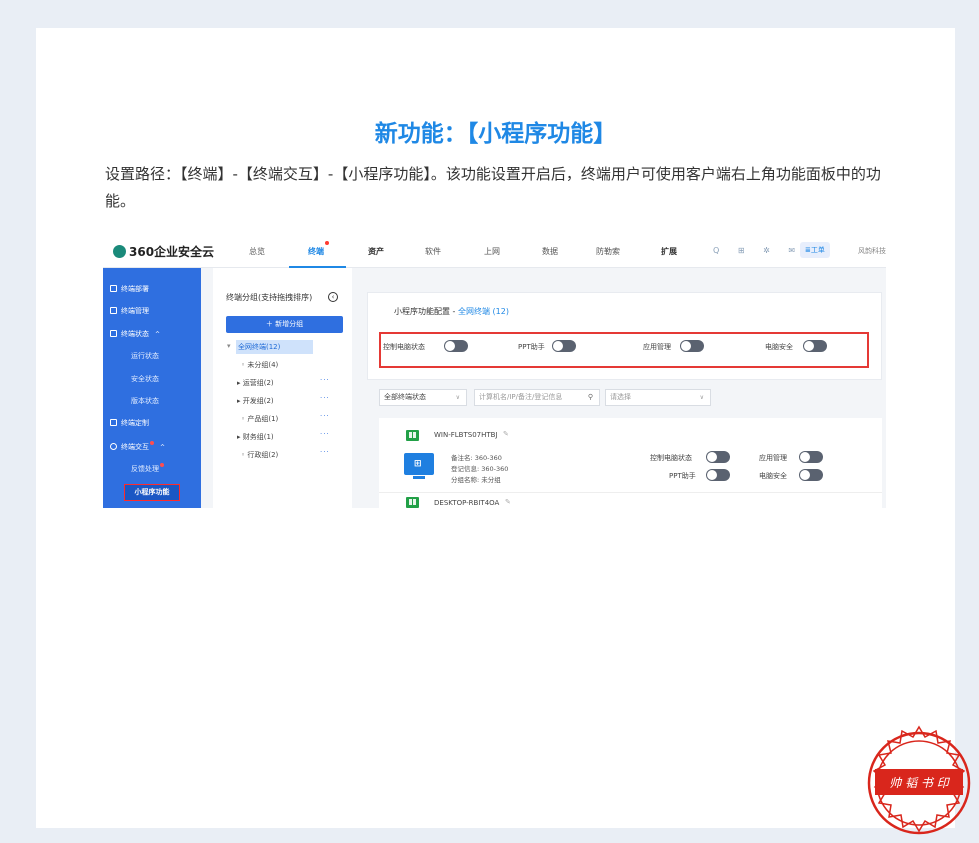  Describe the element at coordinates (451, 311) in the screenshot. I see `config-title: 小程序功能配置 - 全网终端 (12)` at that location.